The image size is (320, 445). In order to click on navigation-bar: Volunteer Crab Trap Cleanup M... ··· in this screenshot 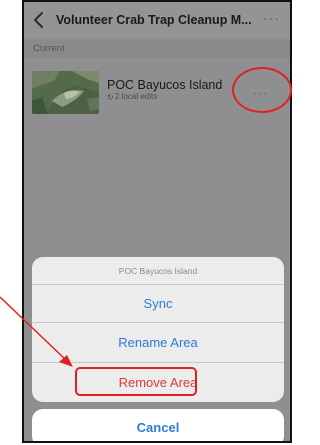, I will do `click(157, 20)`.